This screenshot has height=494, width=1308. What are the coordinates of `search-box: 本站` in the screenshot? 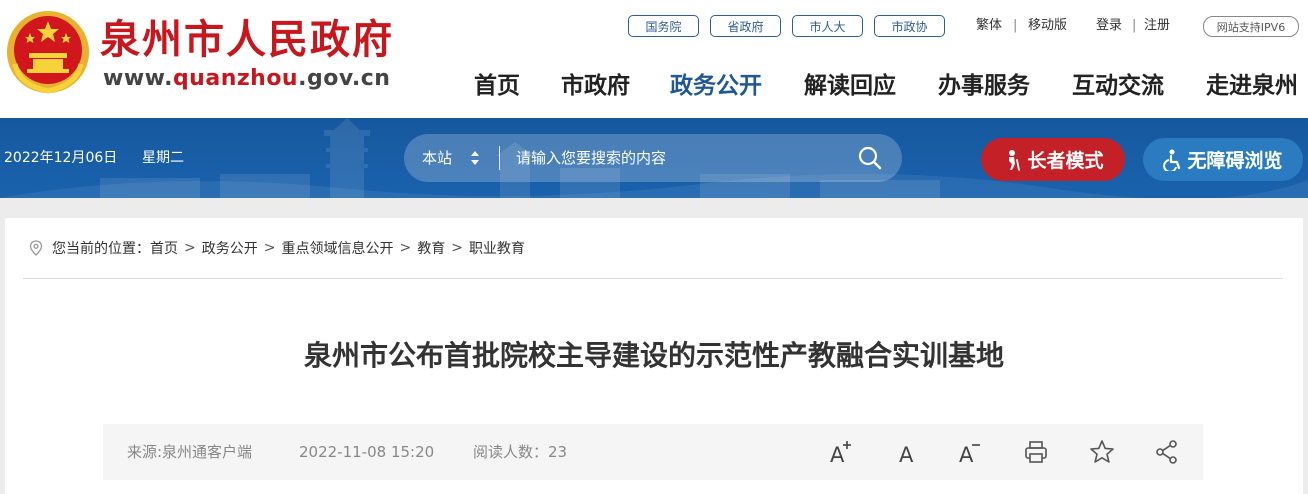 It's located at (653, 158).